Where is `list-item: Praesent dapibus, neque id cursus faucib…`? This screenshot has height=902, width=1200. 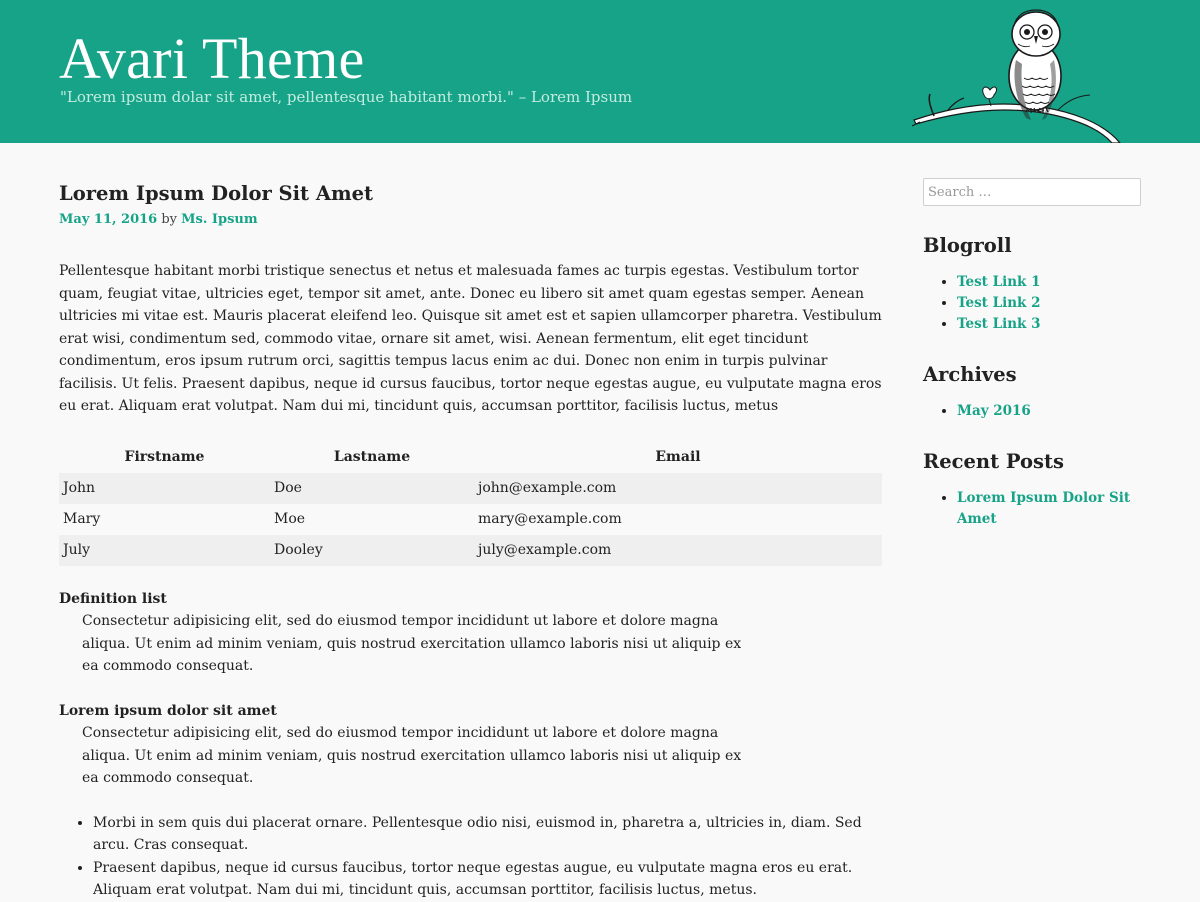 list-item: Praesent dapibus, neque id cursus faucib… is located at coordinates (487, 879).